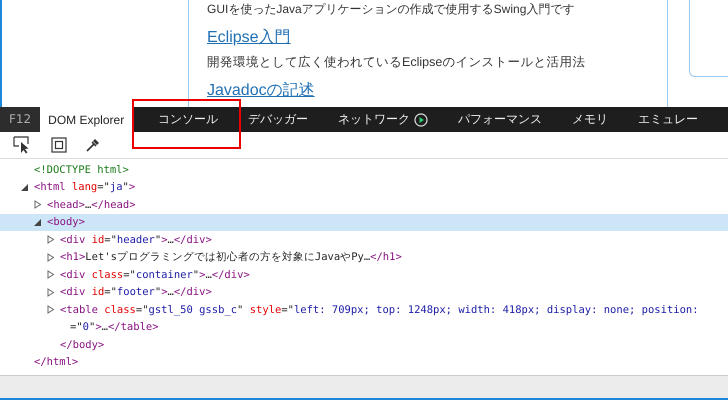 This screenshot has width=728, height=400. Describe the element at coordinates (81, 170) in the screenshot. I see `code-line: <!DOCTYPE html>` at that location.